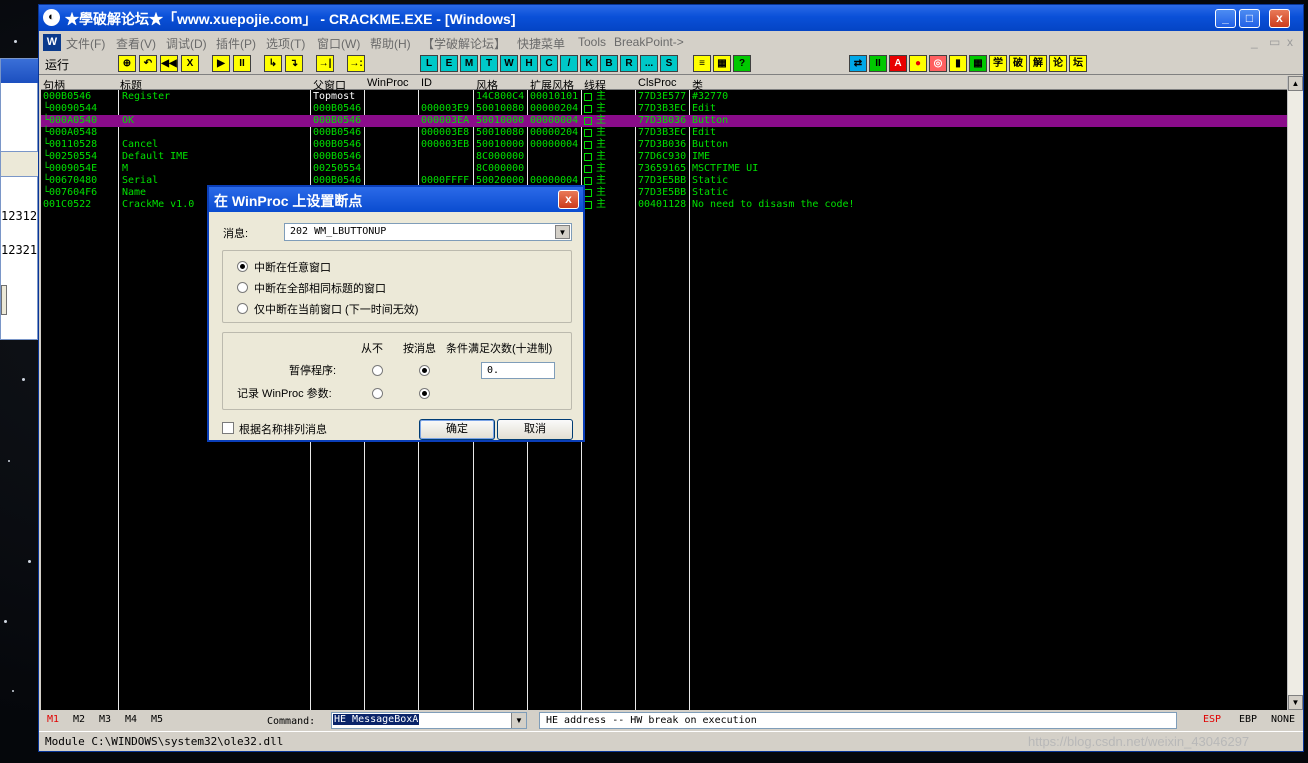 The height and width of the screenshot is (763, 1308). What do you see at coordinates (131, 719) in the screenshot?
I see `mark-m4: M4` at bounding box center [131, 719].